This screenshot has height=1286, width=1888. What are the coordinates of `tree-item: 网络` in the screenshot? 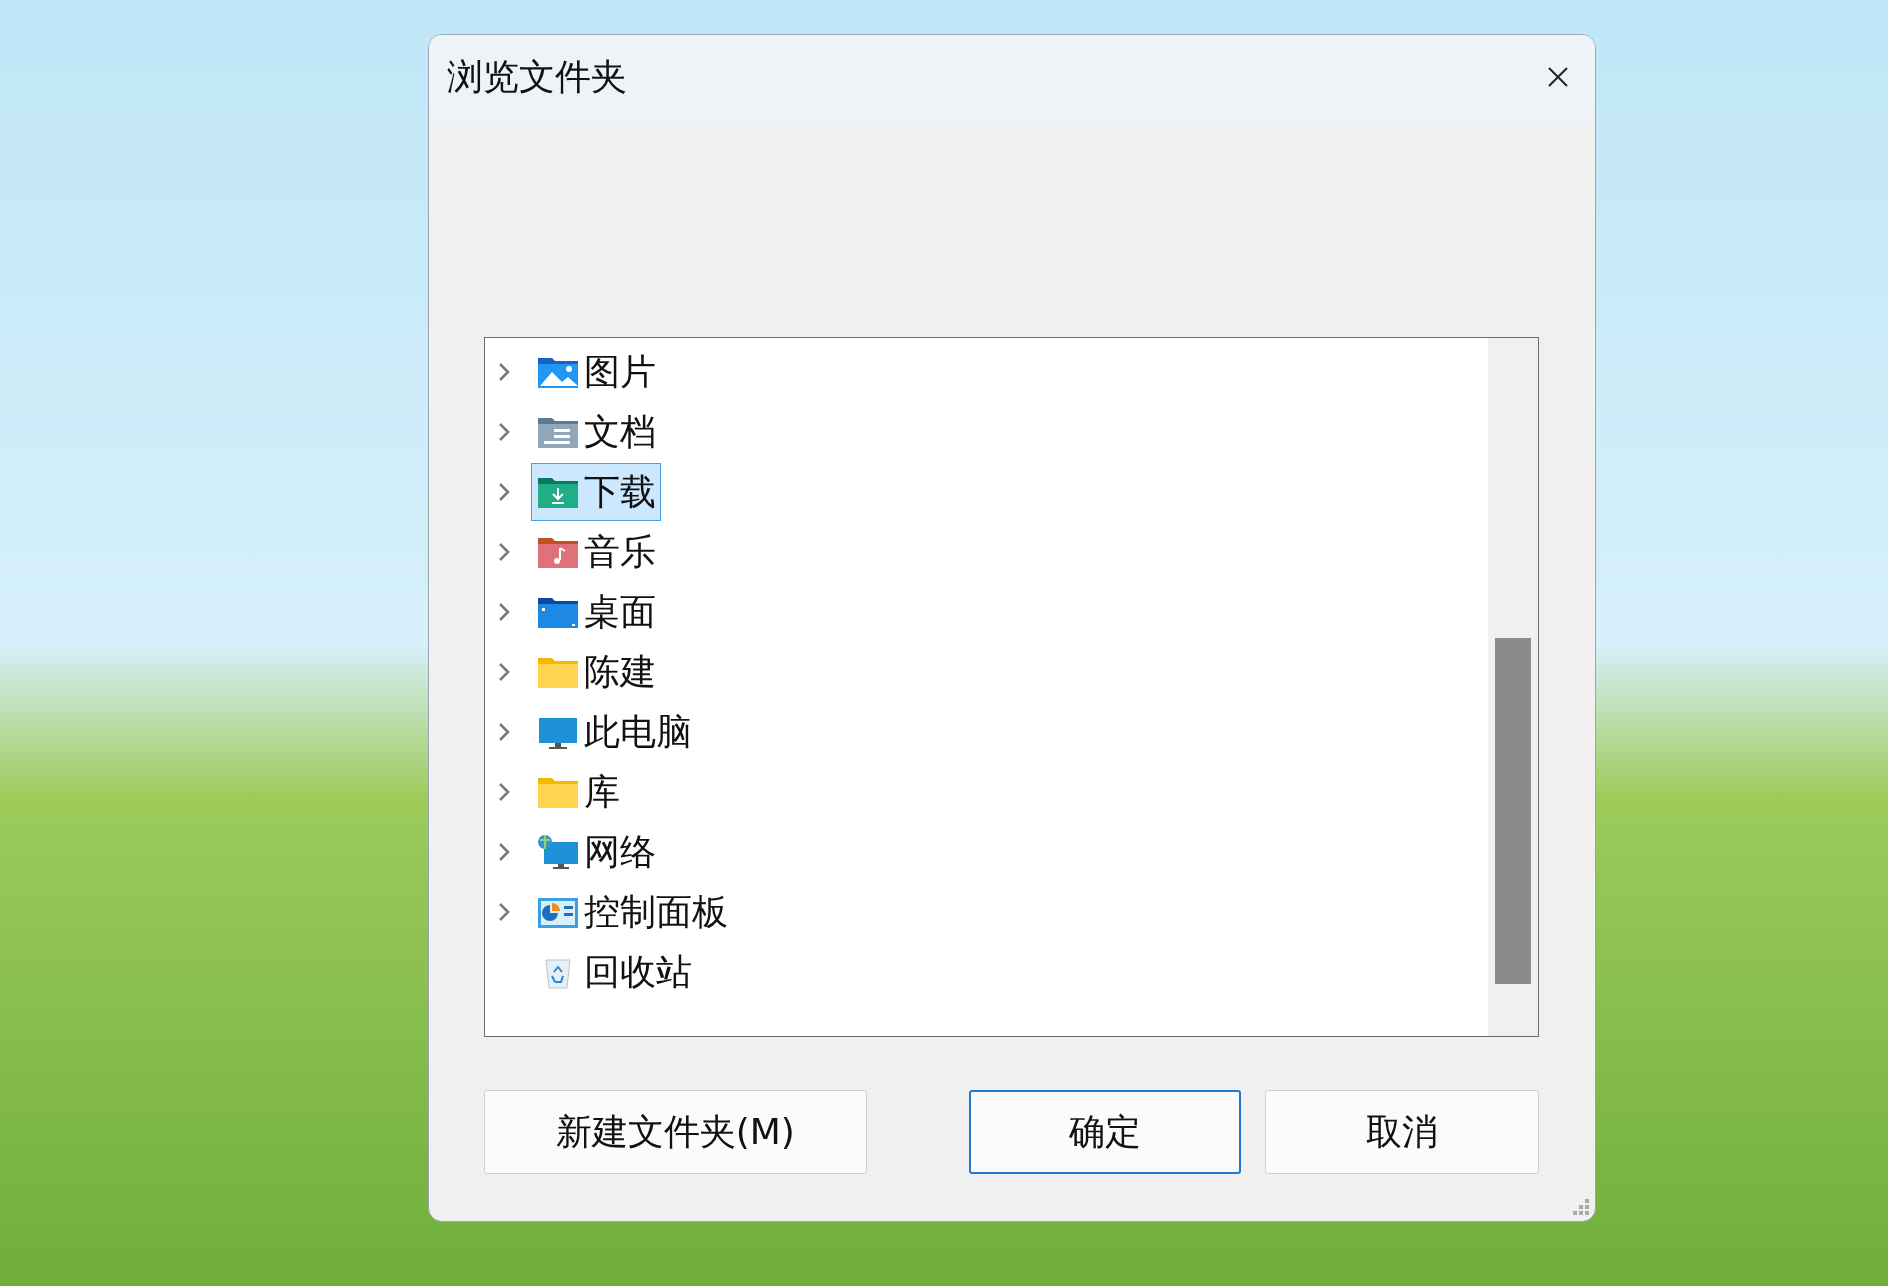 It's located at (596, 852).